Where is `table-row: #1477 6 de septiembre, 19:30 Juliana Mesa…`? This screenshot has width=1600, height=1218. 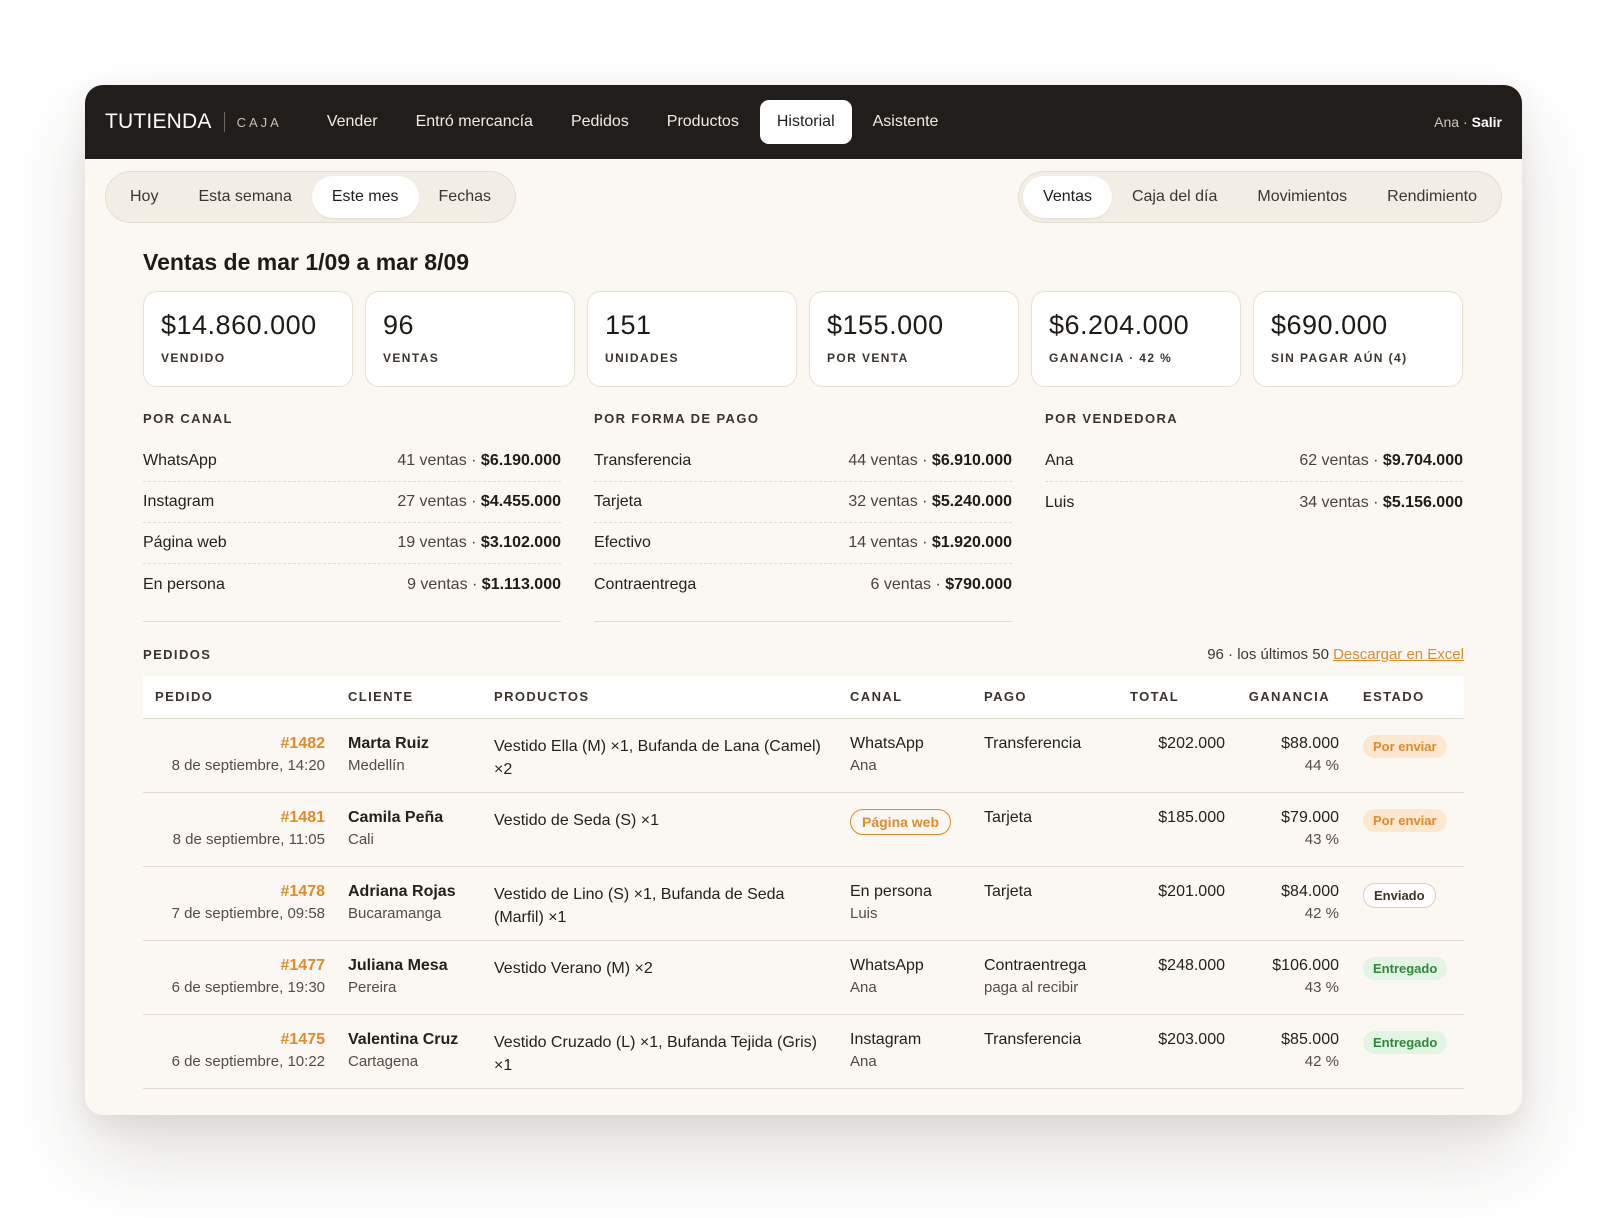
table-row: #1477 6 de septiembre, 19:30 Juliana Mesa… is located at coordinates (803, 977).